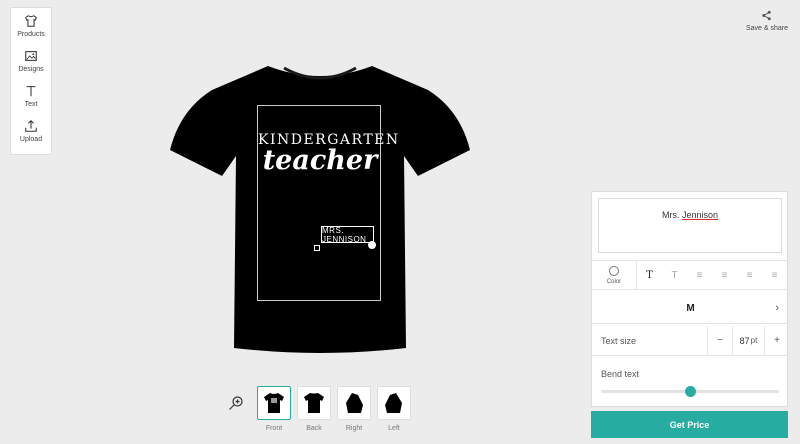 The height and width of the screenshot is (444, 800). I want to click on size-increase-button: +, so click(776, 340).